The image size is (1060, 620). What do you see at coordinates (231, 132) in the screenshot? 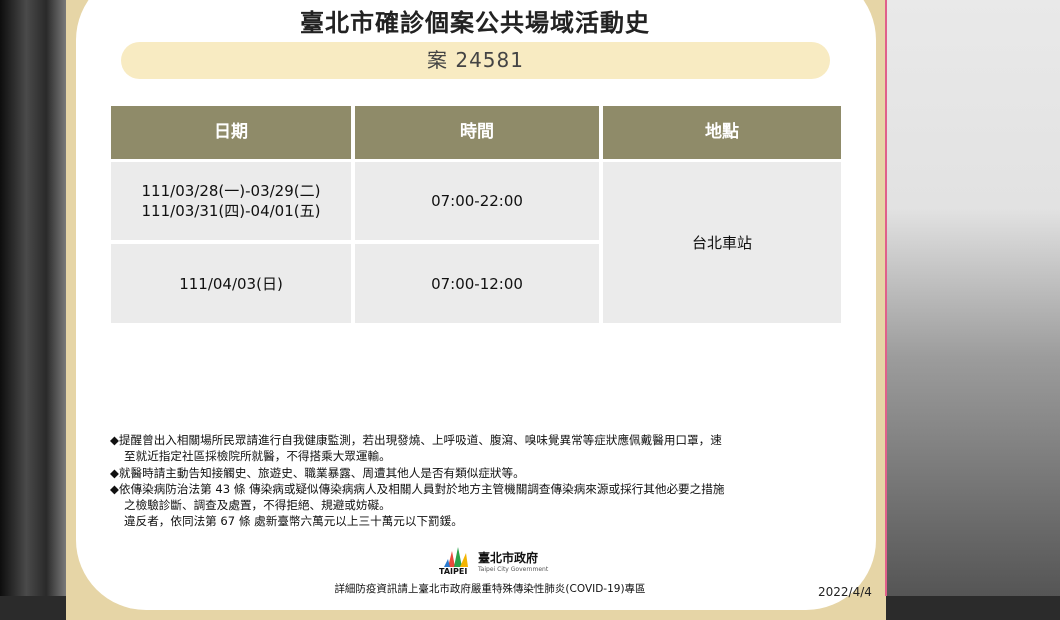
I see `header-date: 日期` at bounding box center [231, 132].